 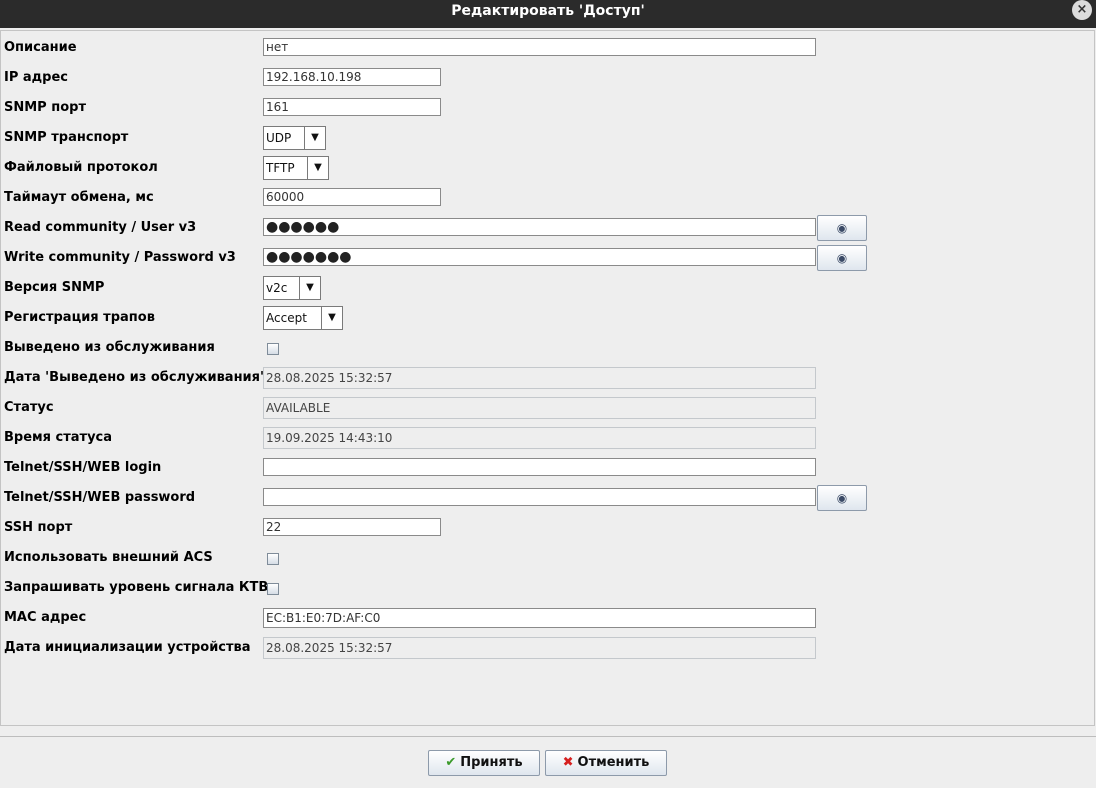 What do you see at coordinates (36, 77) in the screenshot?
I see `ip-label: IP адрес` at bounding box center [36, 77].